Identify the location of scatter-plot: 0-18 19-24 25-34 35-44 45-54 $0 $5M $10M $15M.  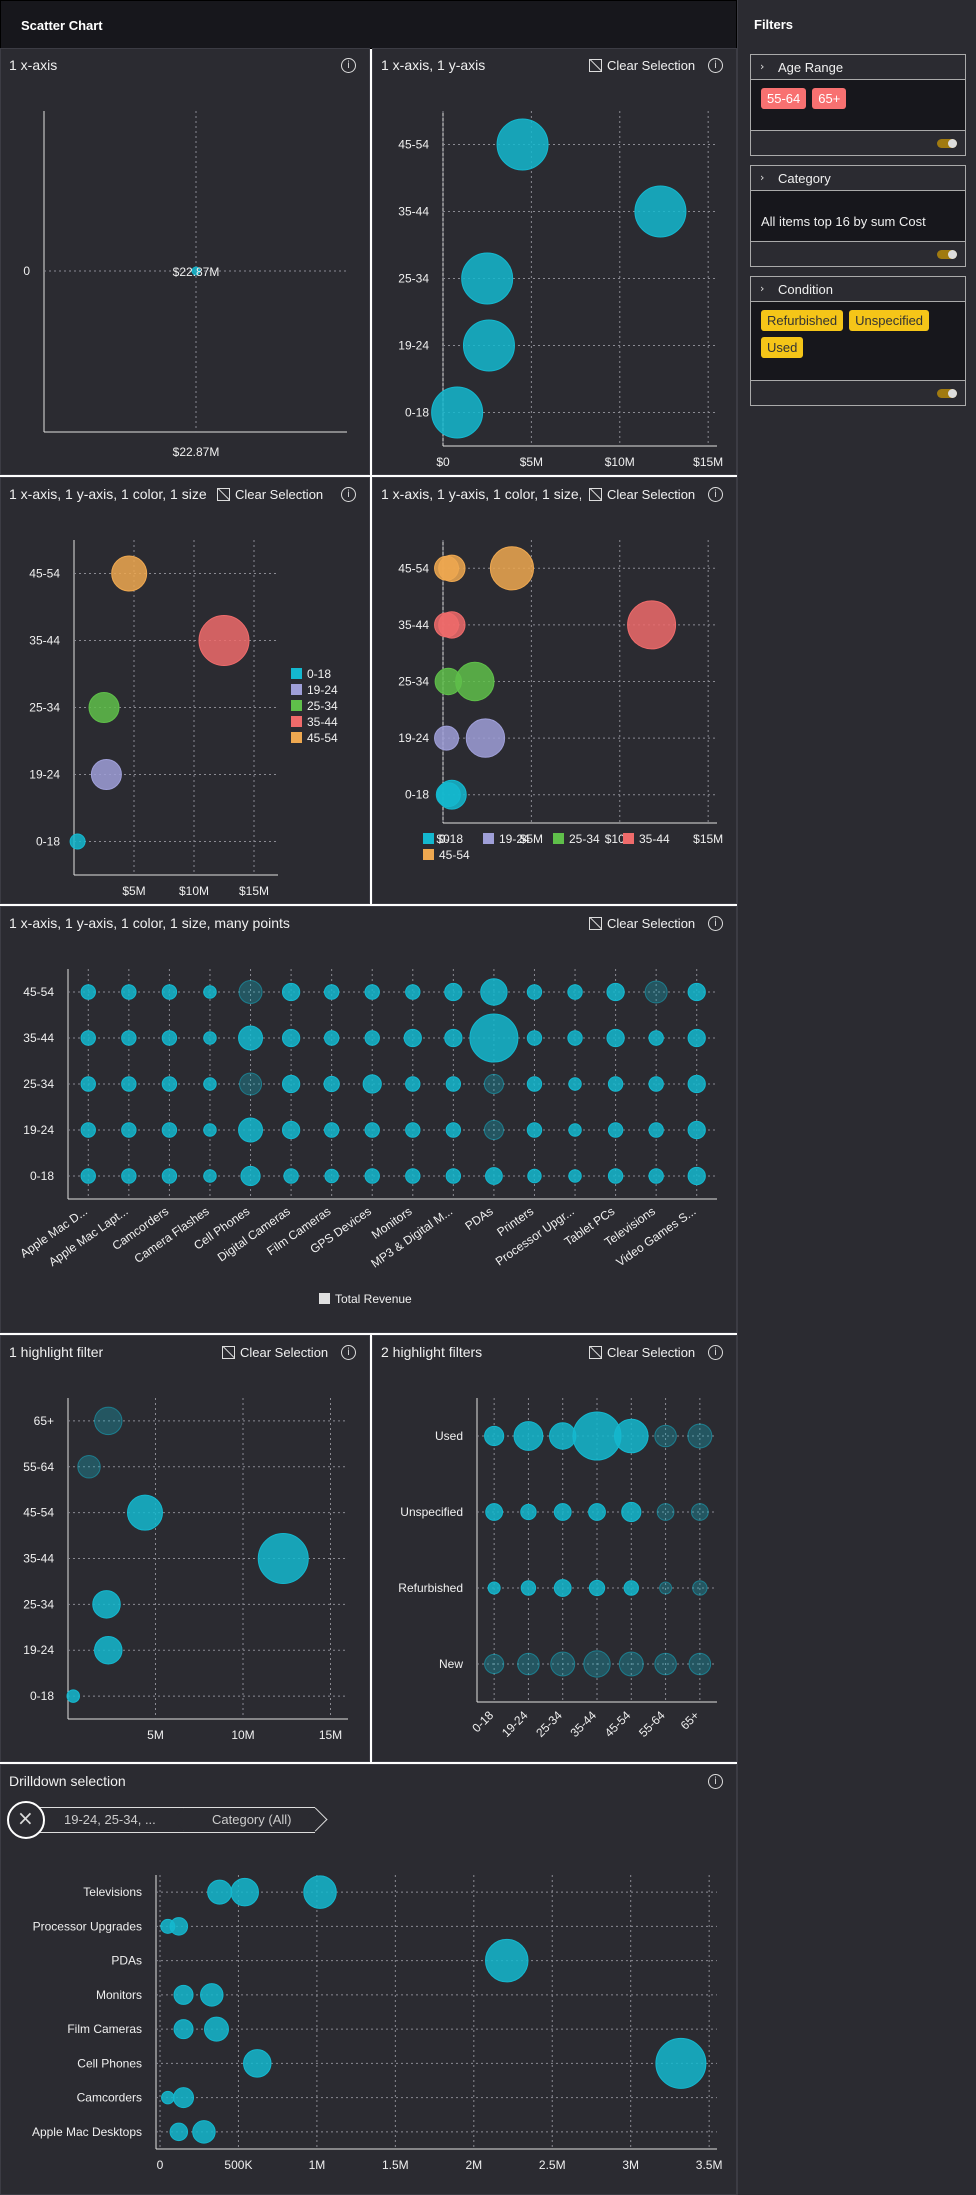
(554, 261).